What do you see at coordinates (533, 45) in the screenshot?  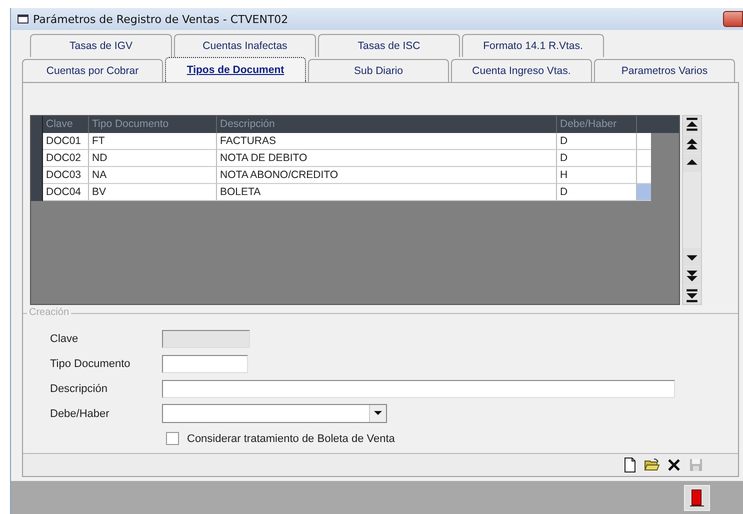 I see `tab: Formato 14.1 R.Vtas.` at bounding box center [533, 45].